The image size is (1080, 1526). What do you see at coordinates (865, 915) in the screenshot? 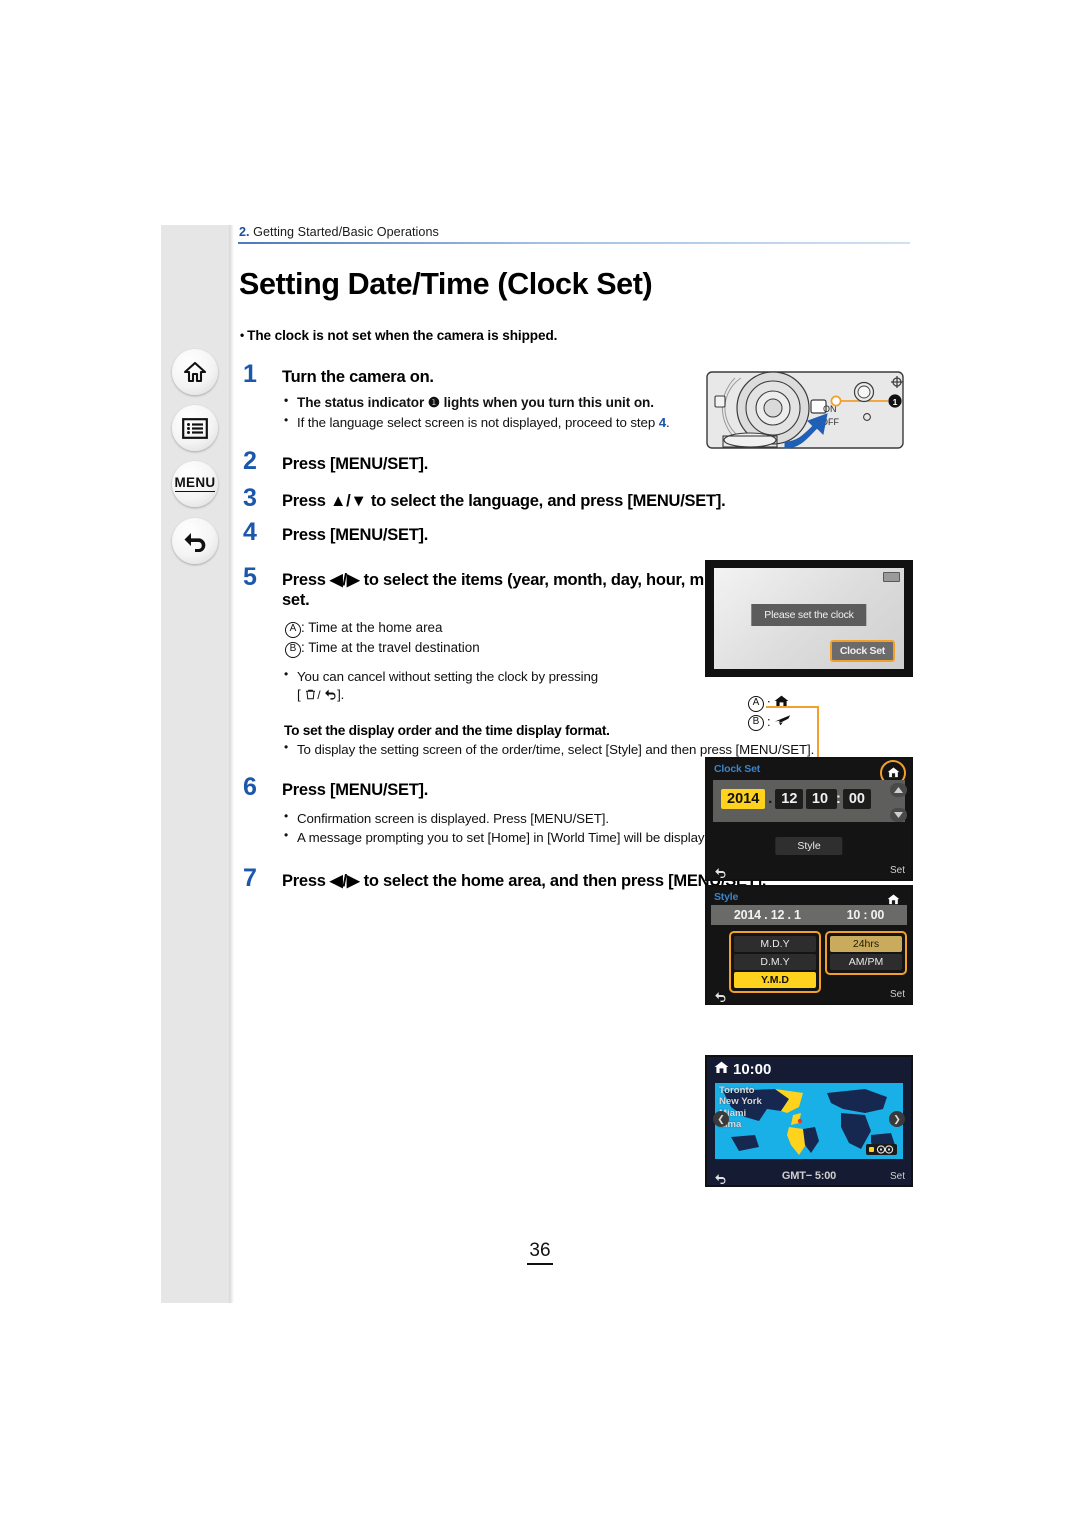
I see `style-time-line: 10 : 00` at bounding box center [865, 915].